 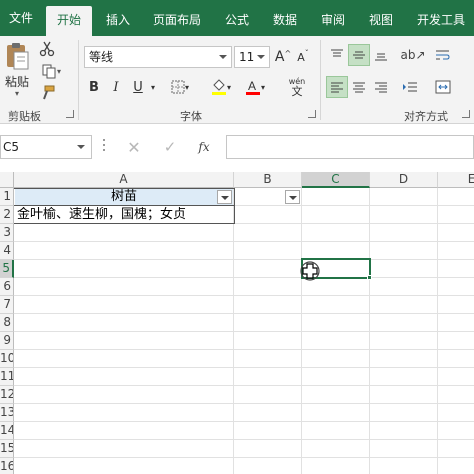 What do you see at coordinates (7, 377) in the screenshot?
I see `row-header: 11` at bounding box center [7, 377].